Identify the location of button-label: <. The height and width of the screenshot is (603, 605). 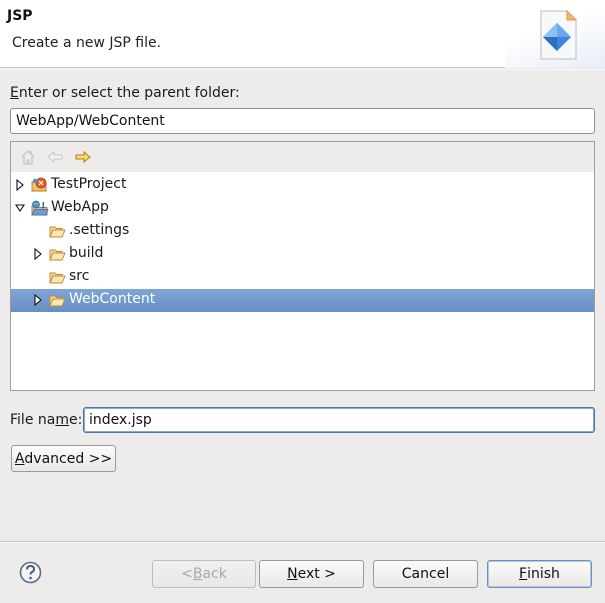
(187, 574).